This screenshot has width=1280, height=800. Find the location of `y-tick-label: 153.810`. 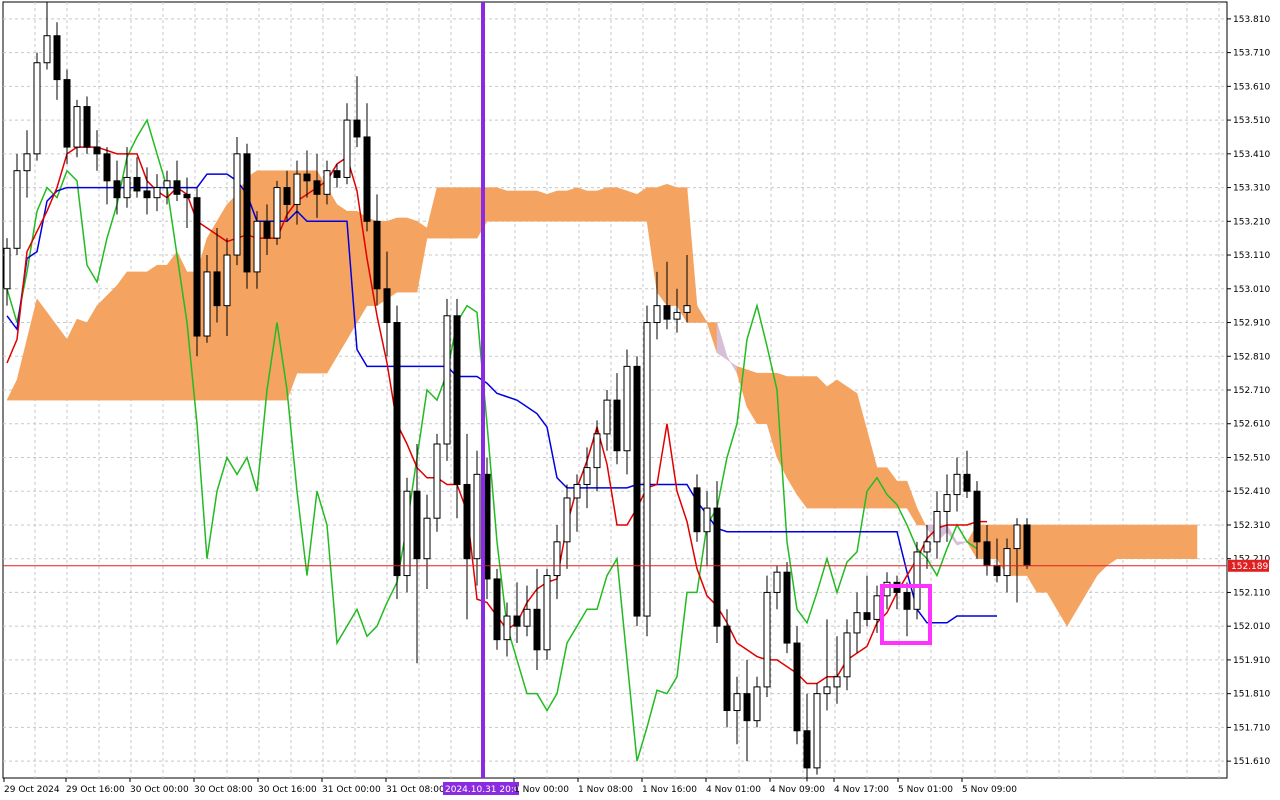

y-tick-label: 153.810 is located at coordinates (1251, 20).